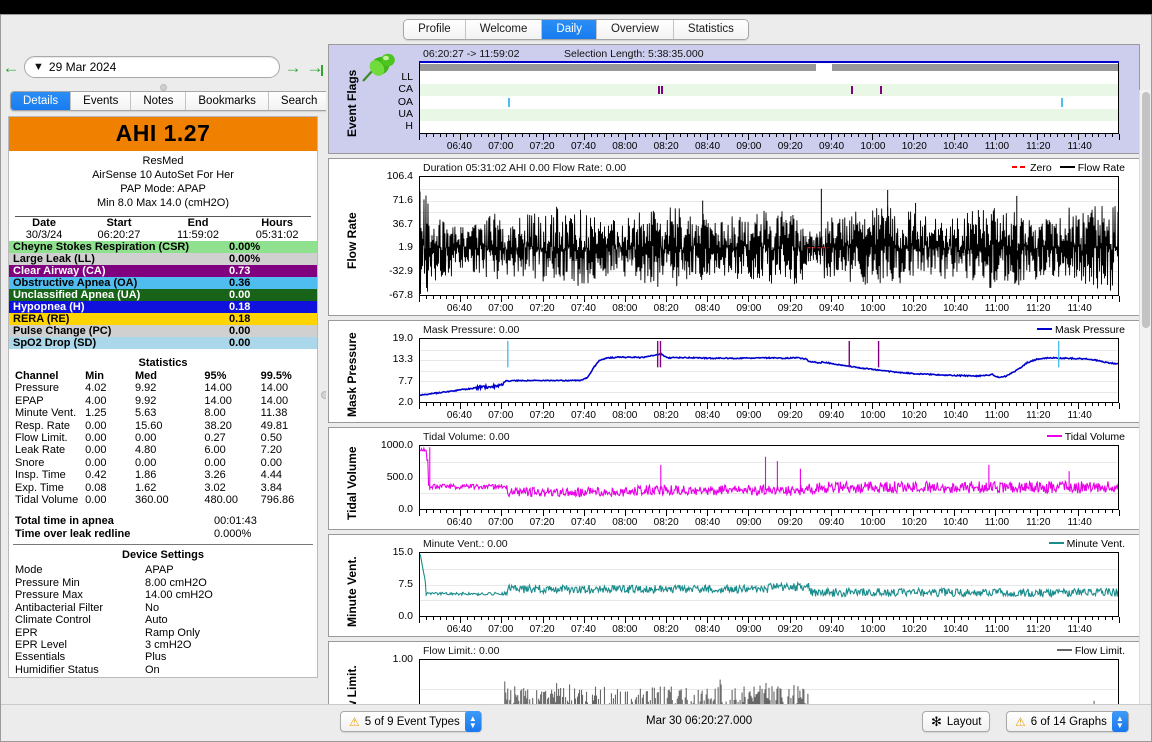 Image resolution: width=1152 pixels, height=742 pixels. I want to click on plot-area-mask-pressure, so click(769, 370).